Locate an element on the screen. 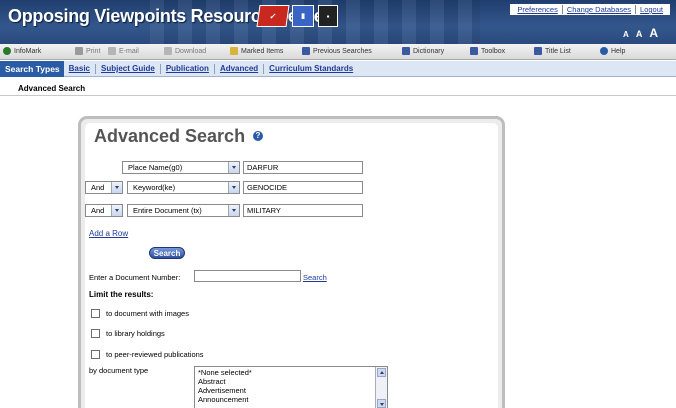 The image size is (676, 408). toolbar-label: Help is located at coordinates (618, 51).